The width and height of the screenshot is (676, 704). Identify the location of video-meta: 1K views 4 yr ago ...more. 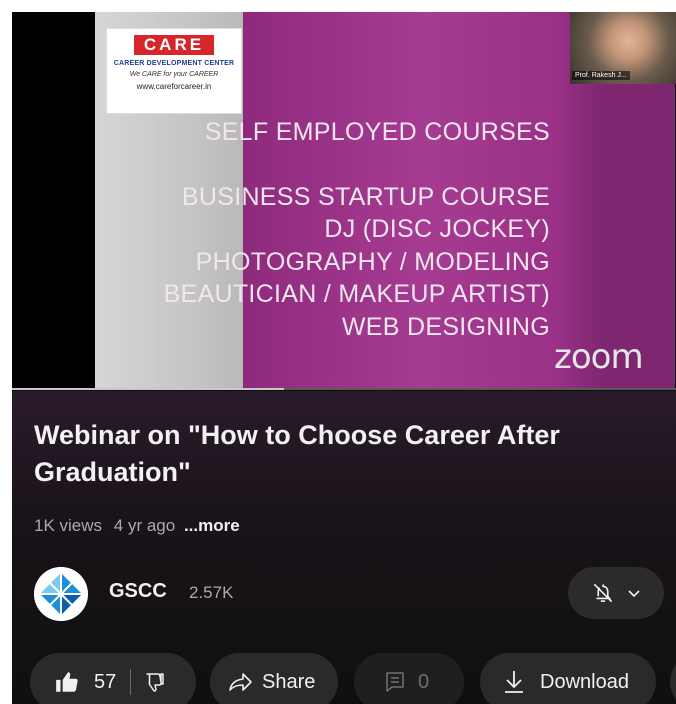
(137, 526).